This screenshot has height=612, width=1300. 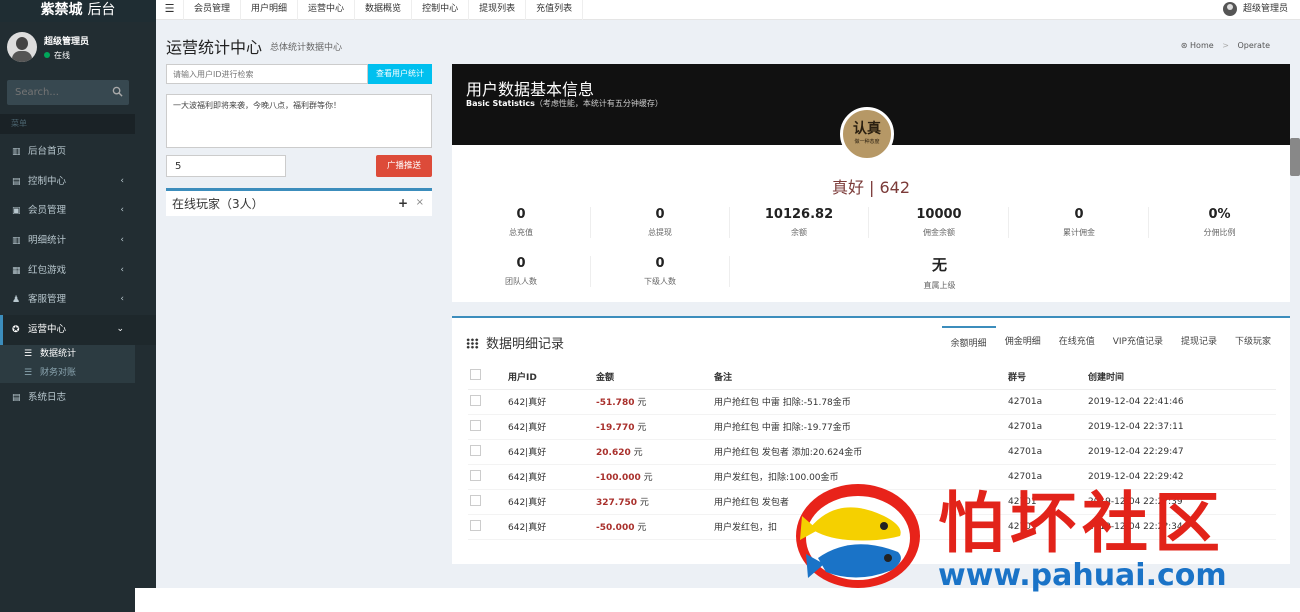 What do you see at coordinates (213, 10) in the screenshot?
I see `topnav-members: 会员管理` at bounding box center [213, 10].